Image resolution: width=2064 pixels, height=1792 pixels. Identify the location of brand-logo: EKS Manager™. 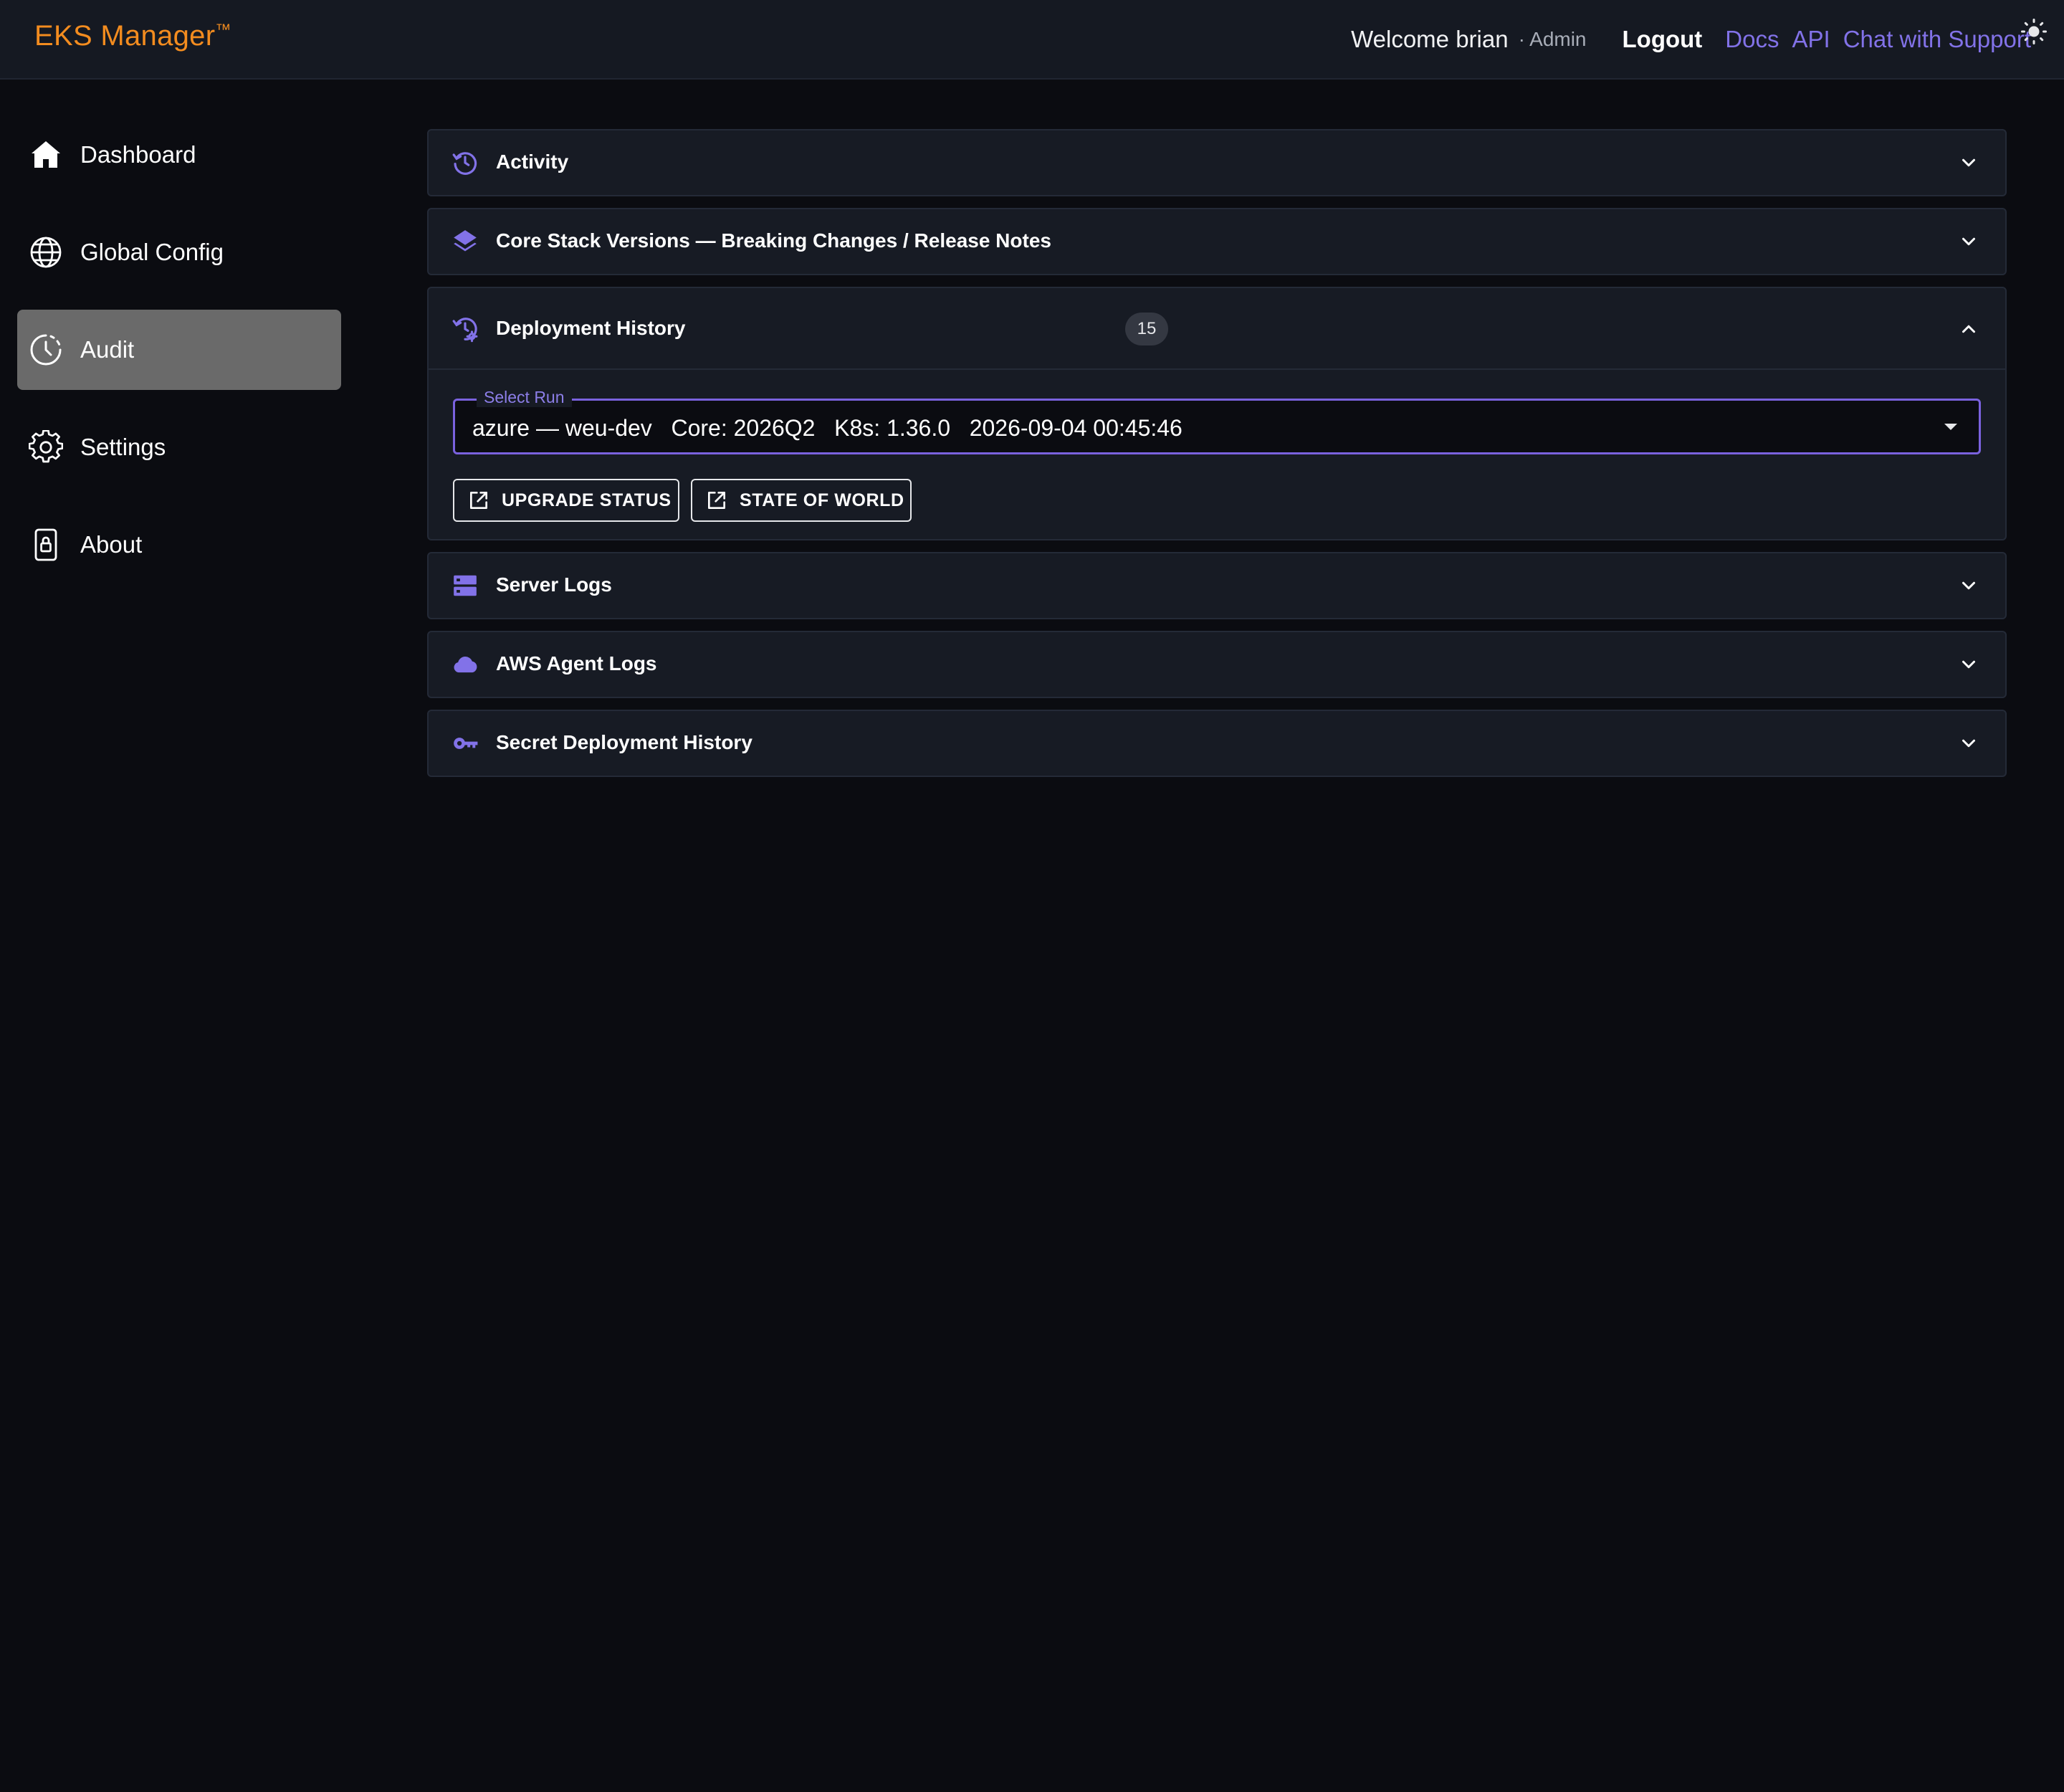
(132, 36).